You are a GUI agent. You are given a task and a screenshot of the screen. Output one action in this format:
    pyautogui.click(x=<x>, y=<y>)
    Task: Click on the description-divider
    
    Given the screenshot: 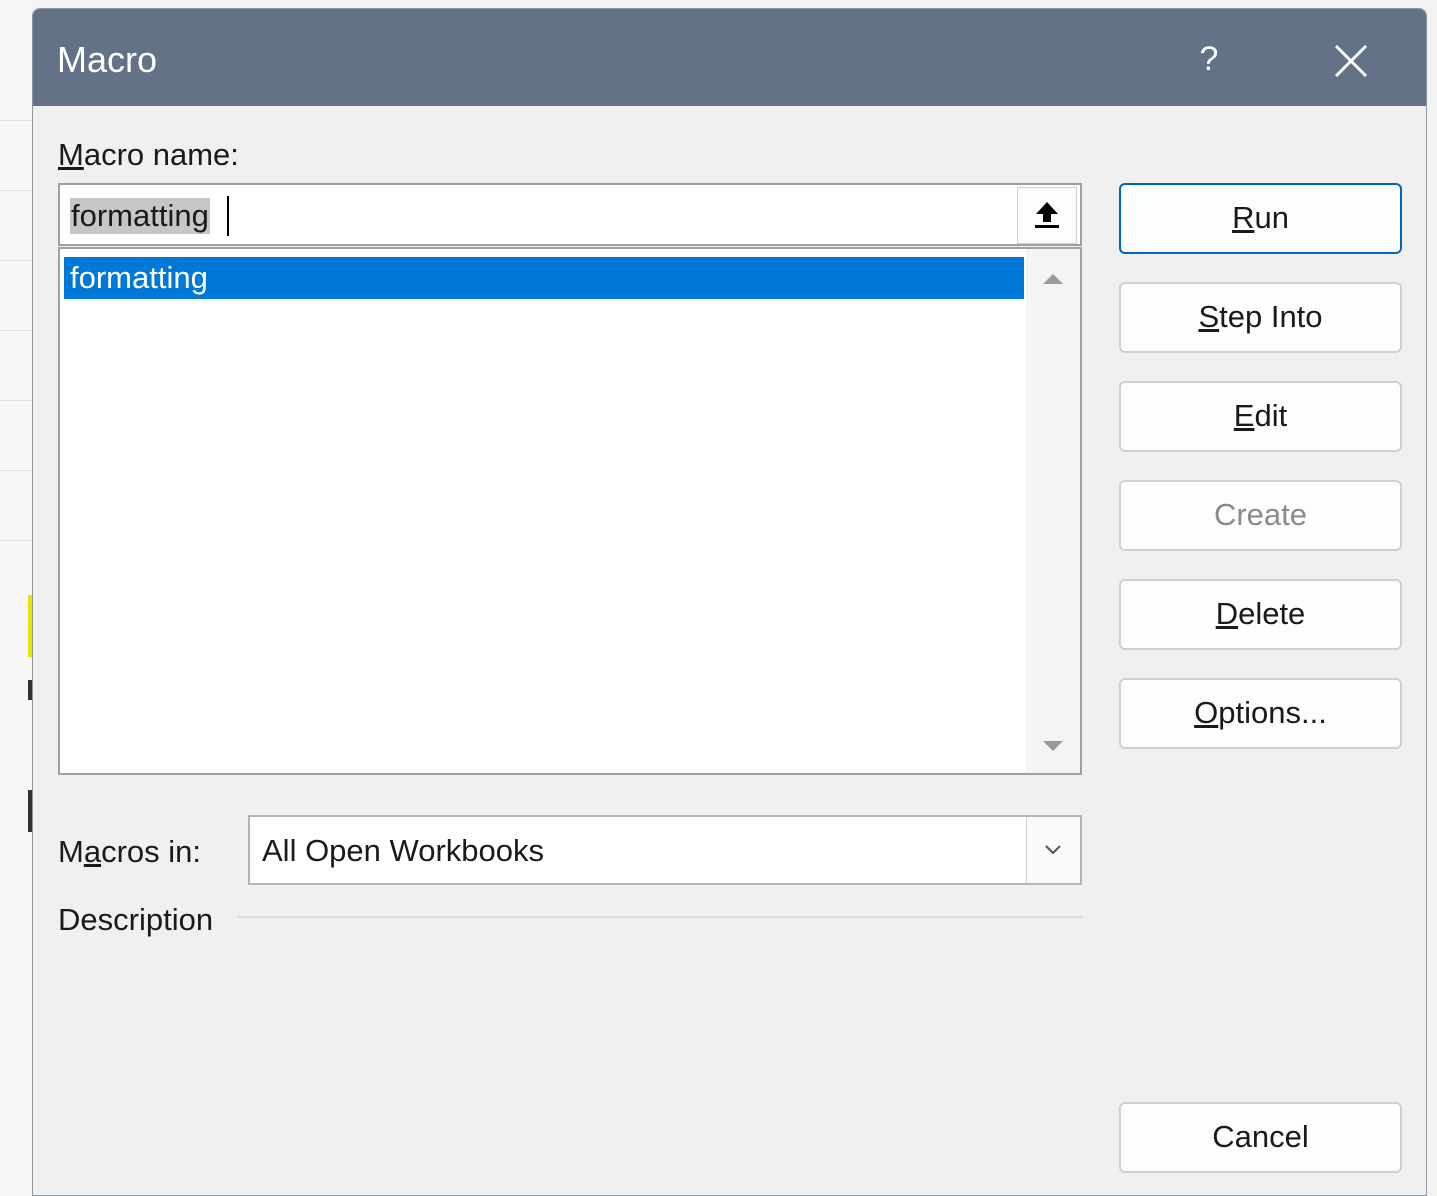 What is the action you would take?
    pyautogui.click(x=660, y=917)
    